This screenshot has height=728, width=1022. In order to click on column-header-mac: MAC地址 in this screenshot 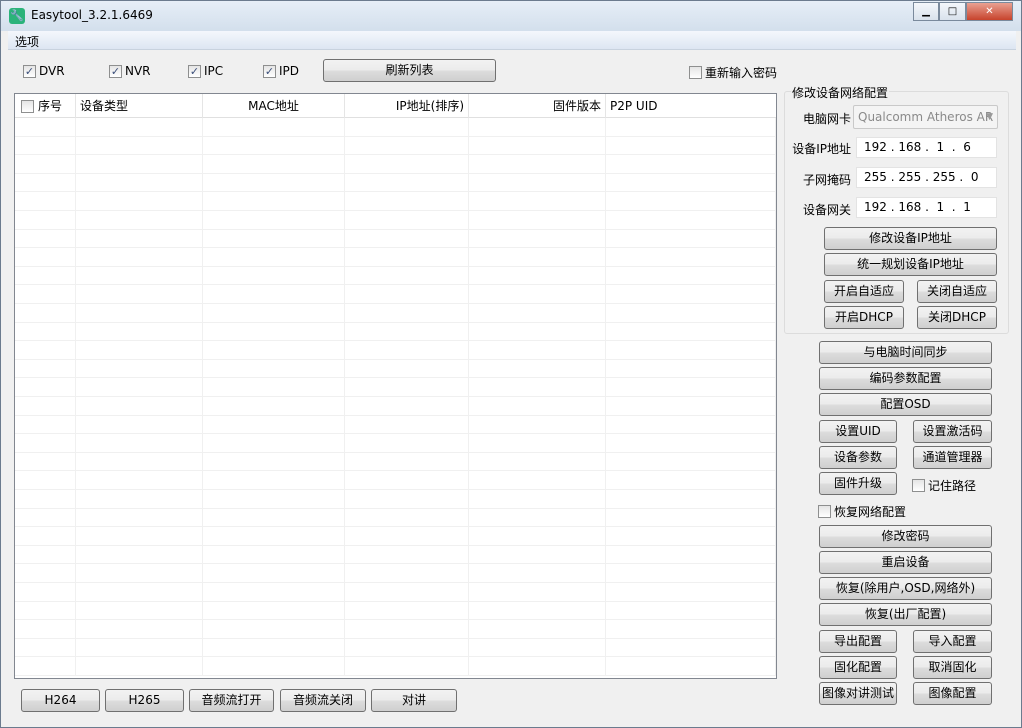, I will do `click(274, 106)`.